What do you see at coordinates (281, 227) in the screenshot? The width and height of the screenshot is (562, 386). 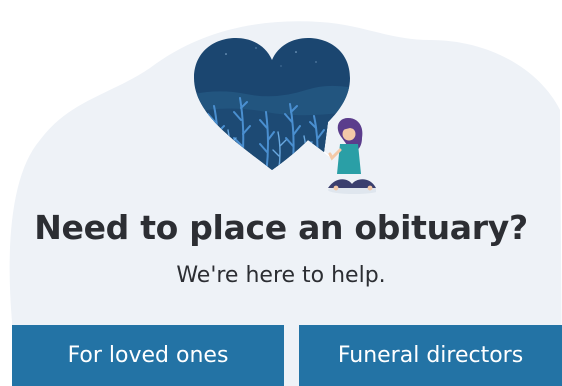 I see `page-title: Need to place an obituary?` at bounding box center [281, 227].